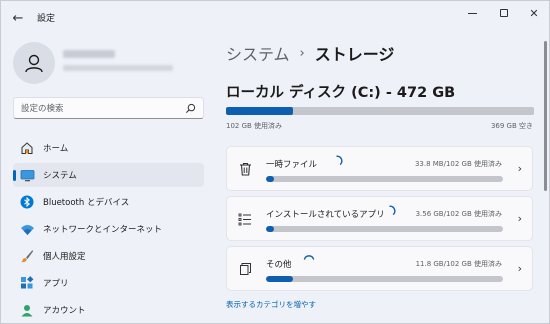  What do you see at coordinates (64, 311) in the screenshot?
I see `sidebar-item-label: アカウント` at bounding box center [64, 311].